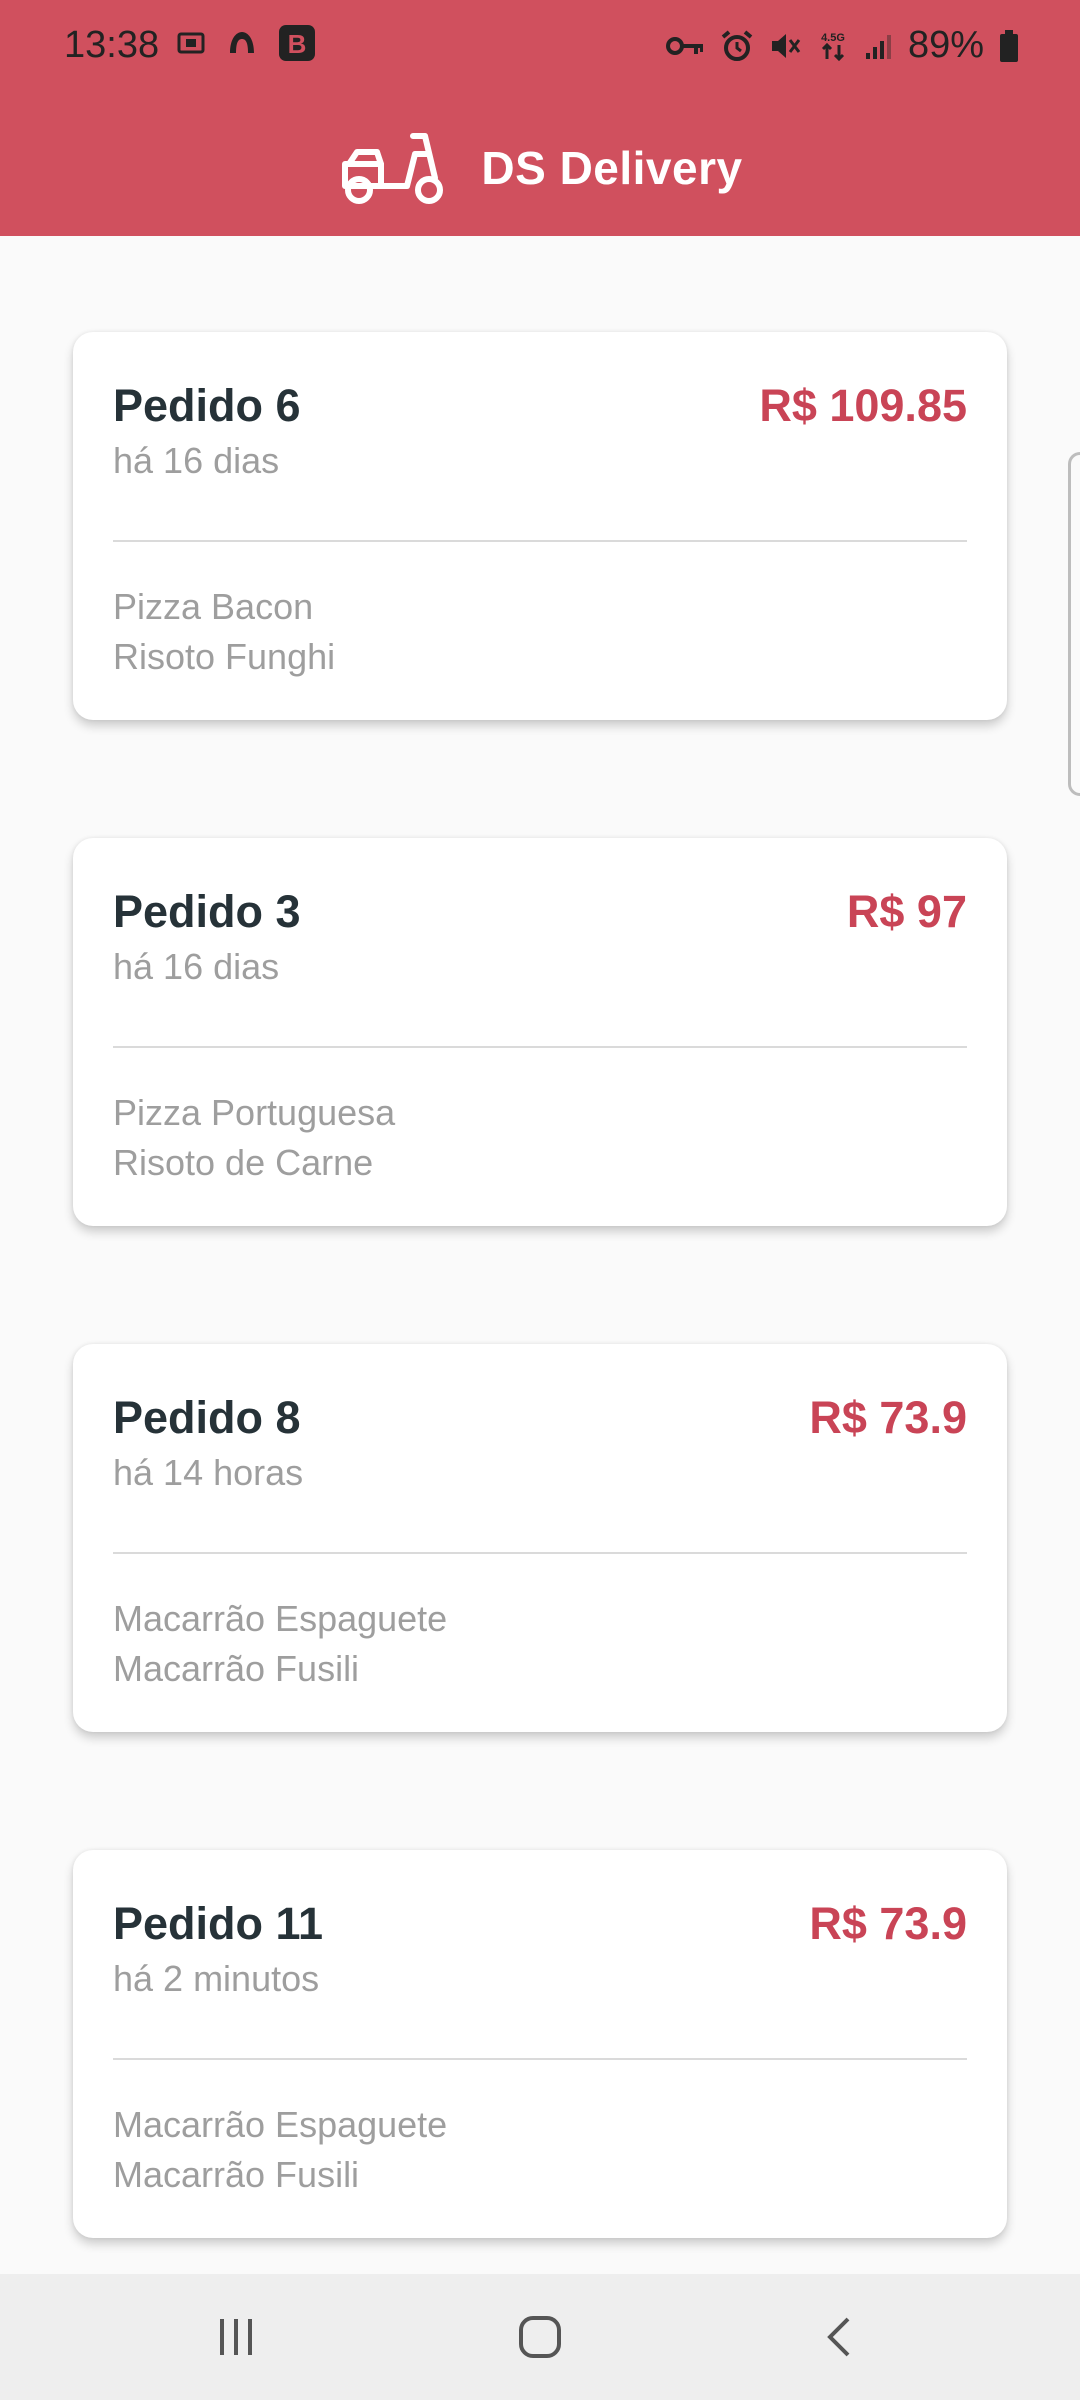  What do you see at coordinates (612, 168) in the screenshot?
I see `app-title: DS Delivery` at bounding box center [612, 168].